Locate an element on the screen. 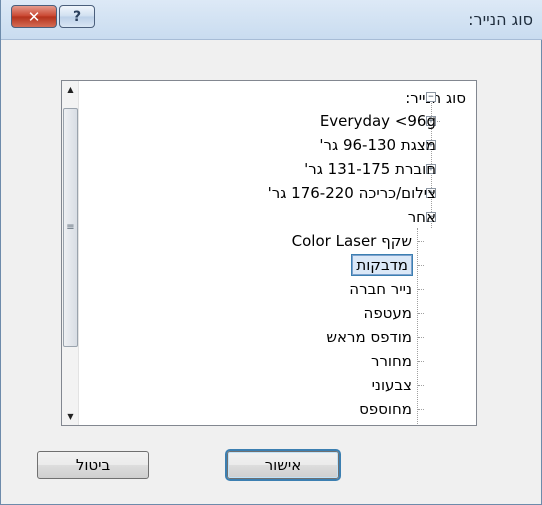  tree-item-preprinted: מודפס מראש is located at coordinates (369, 337).